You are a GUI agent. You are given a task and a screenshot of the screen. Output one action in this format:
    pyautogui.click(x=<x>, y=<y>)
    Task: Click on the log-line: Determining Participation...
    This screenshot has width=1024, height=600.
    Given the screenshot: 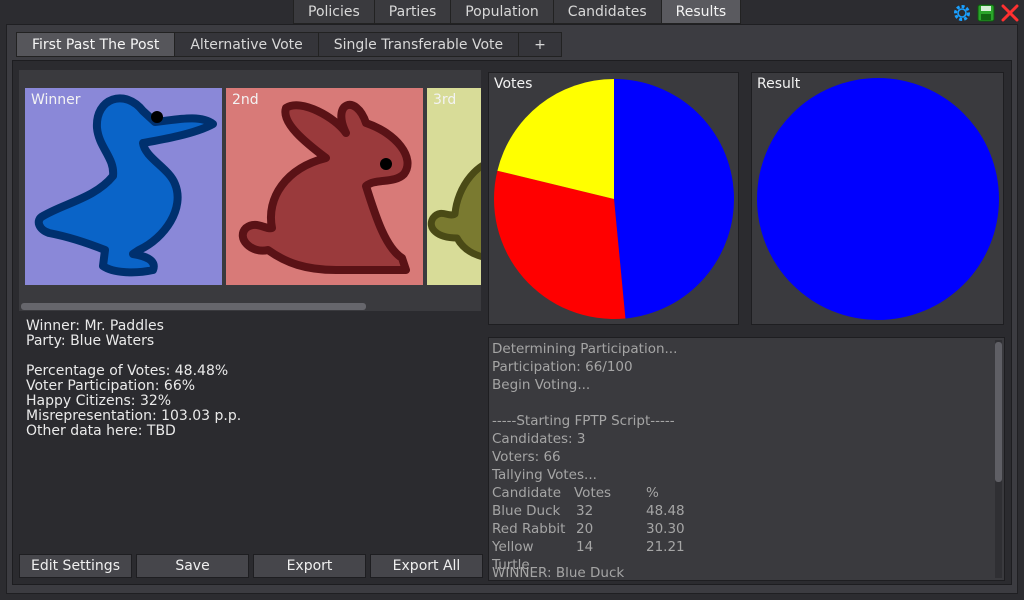 What is the action you would take?
    pyautogui.click(x=585, y=349)
    